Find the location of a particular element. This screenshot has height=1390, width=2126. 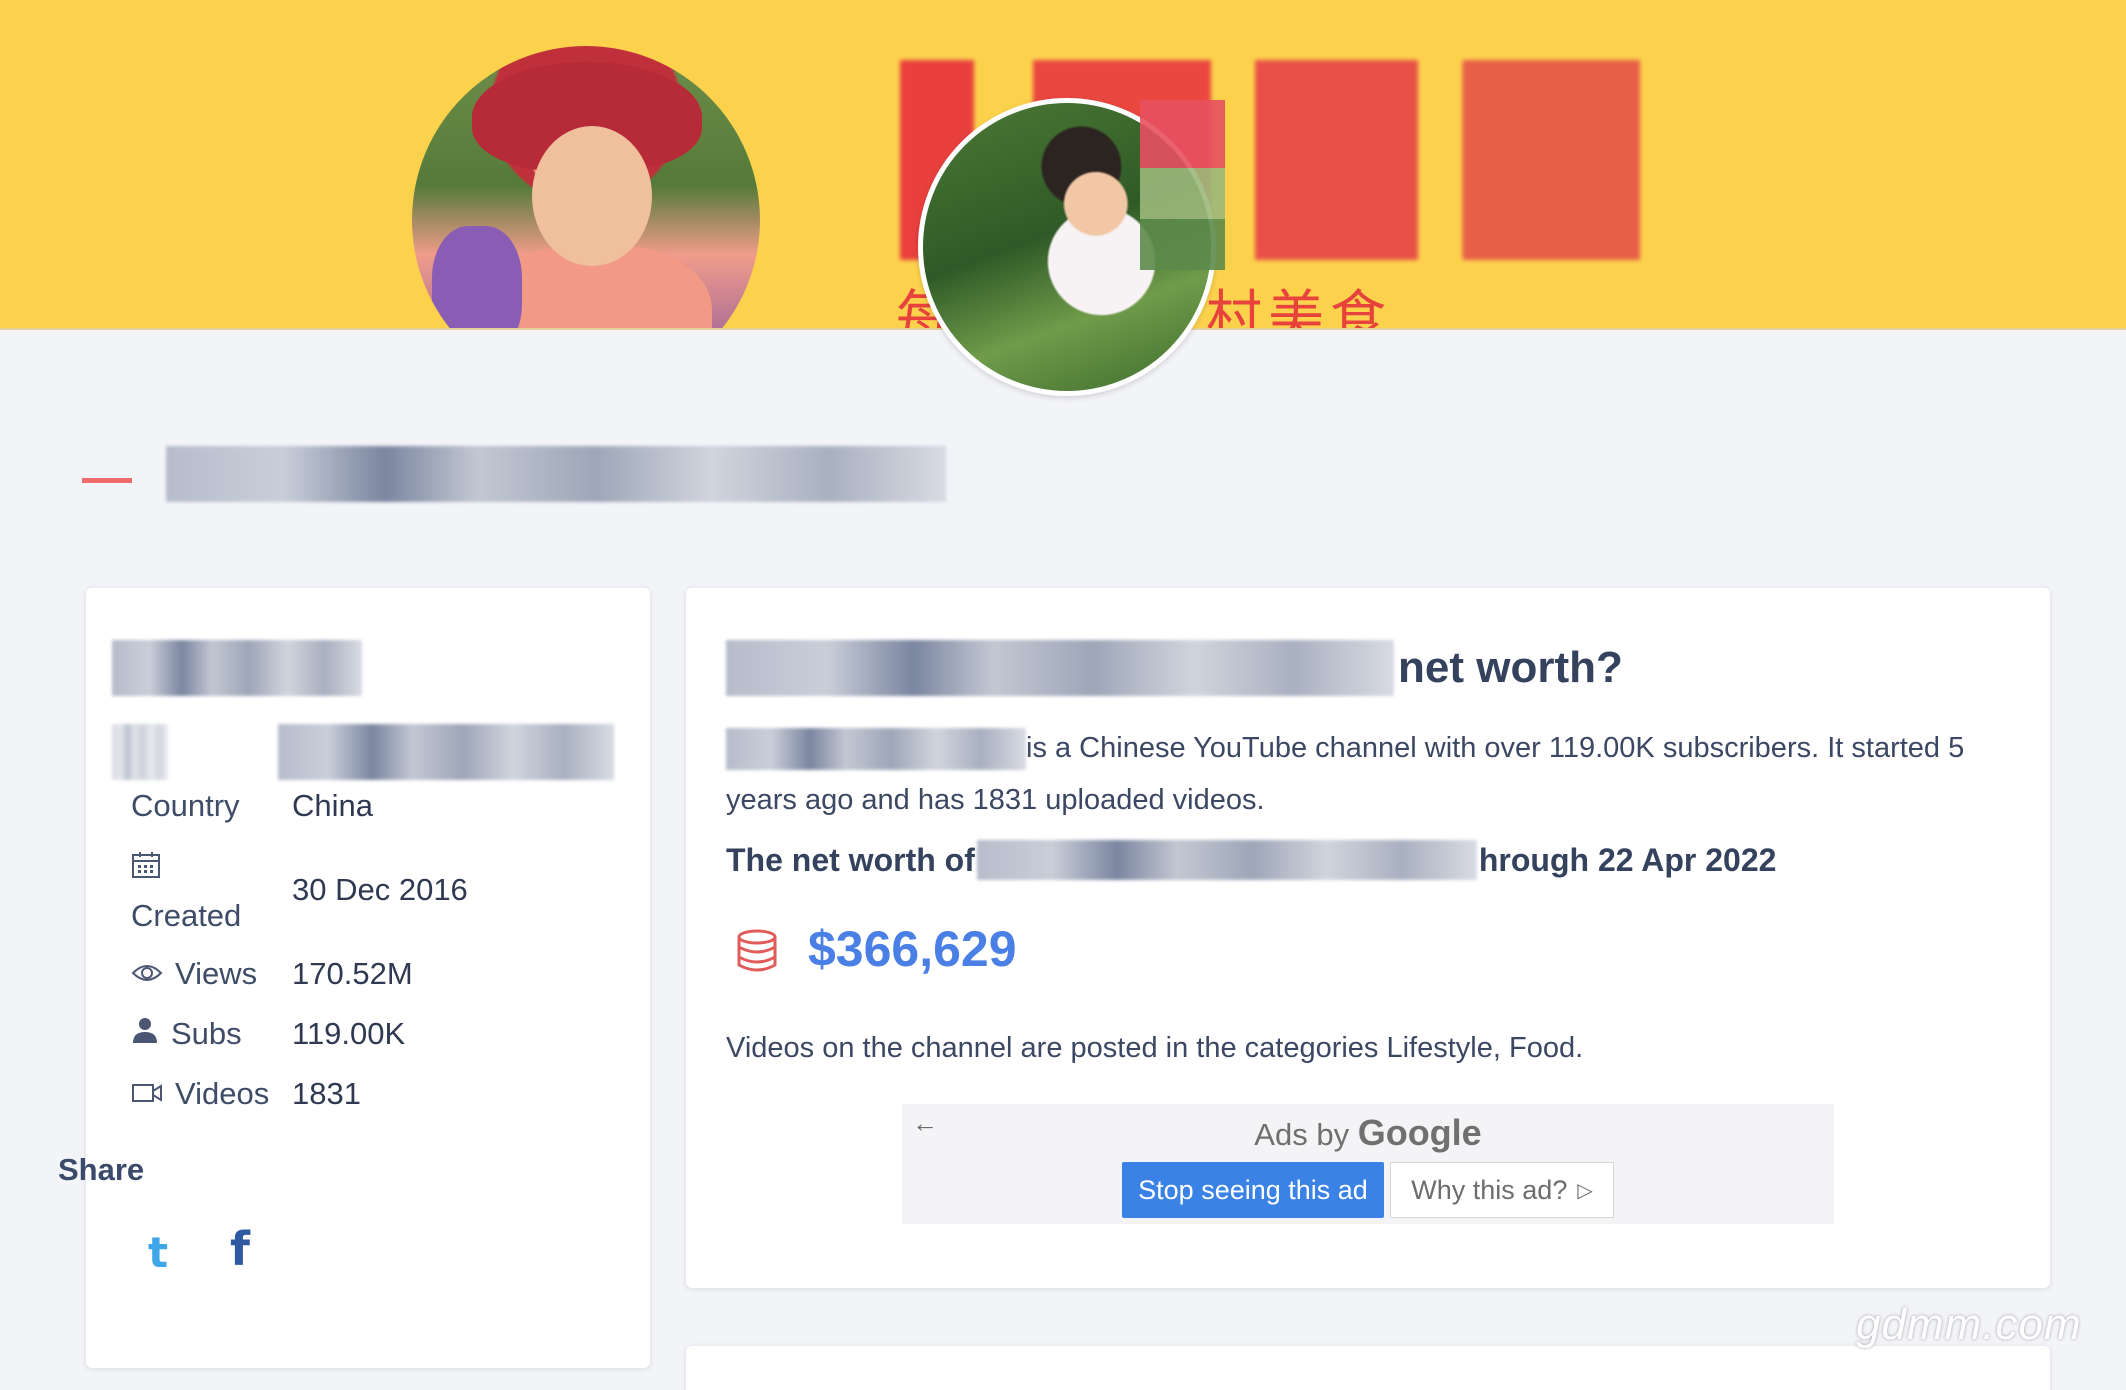

created-label: Created is located at coordinates (186, 915).